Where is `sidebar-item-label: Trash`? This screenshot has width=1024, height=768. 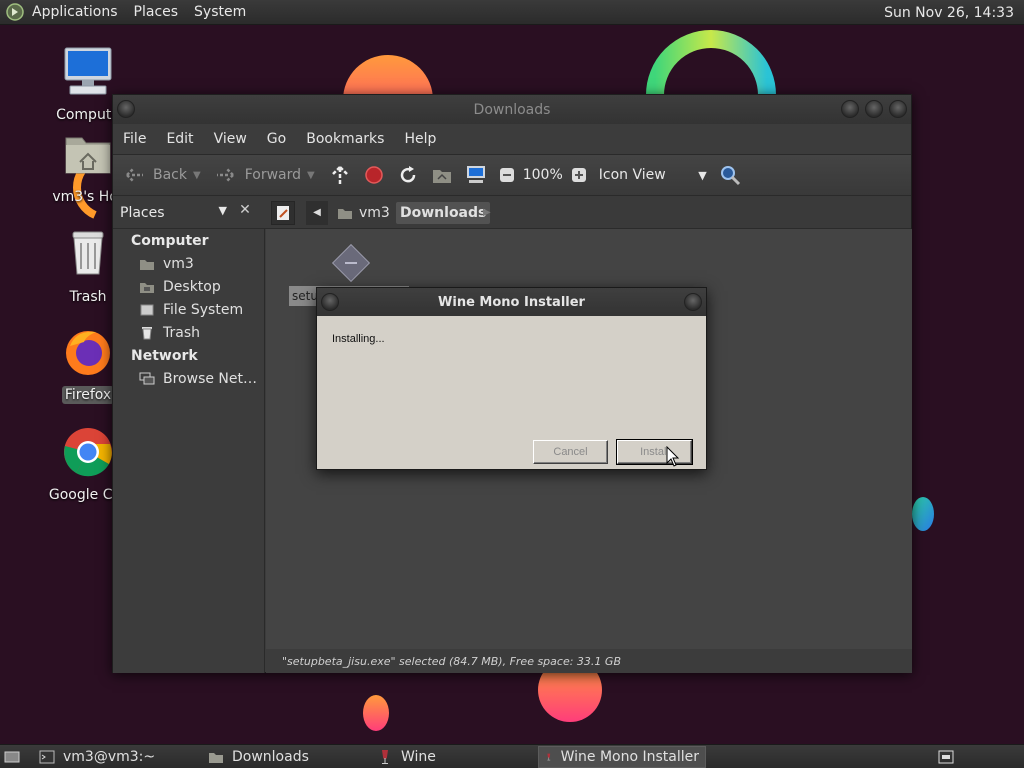 sidebar-item-label: Trash is located at coordinates (181, 333).